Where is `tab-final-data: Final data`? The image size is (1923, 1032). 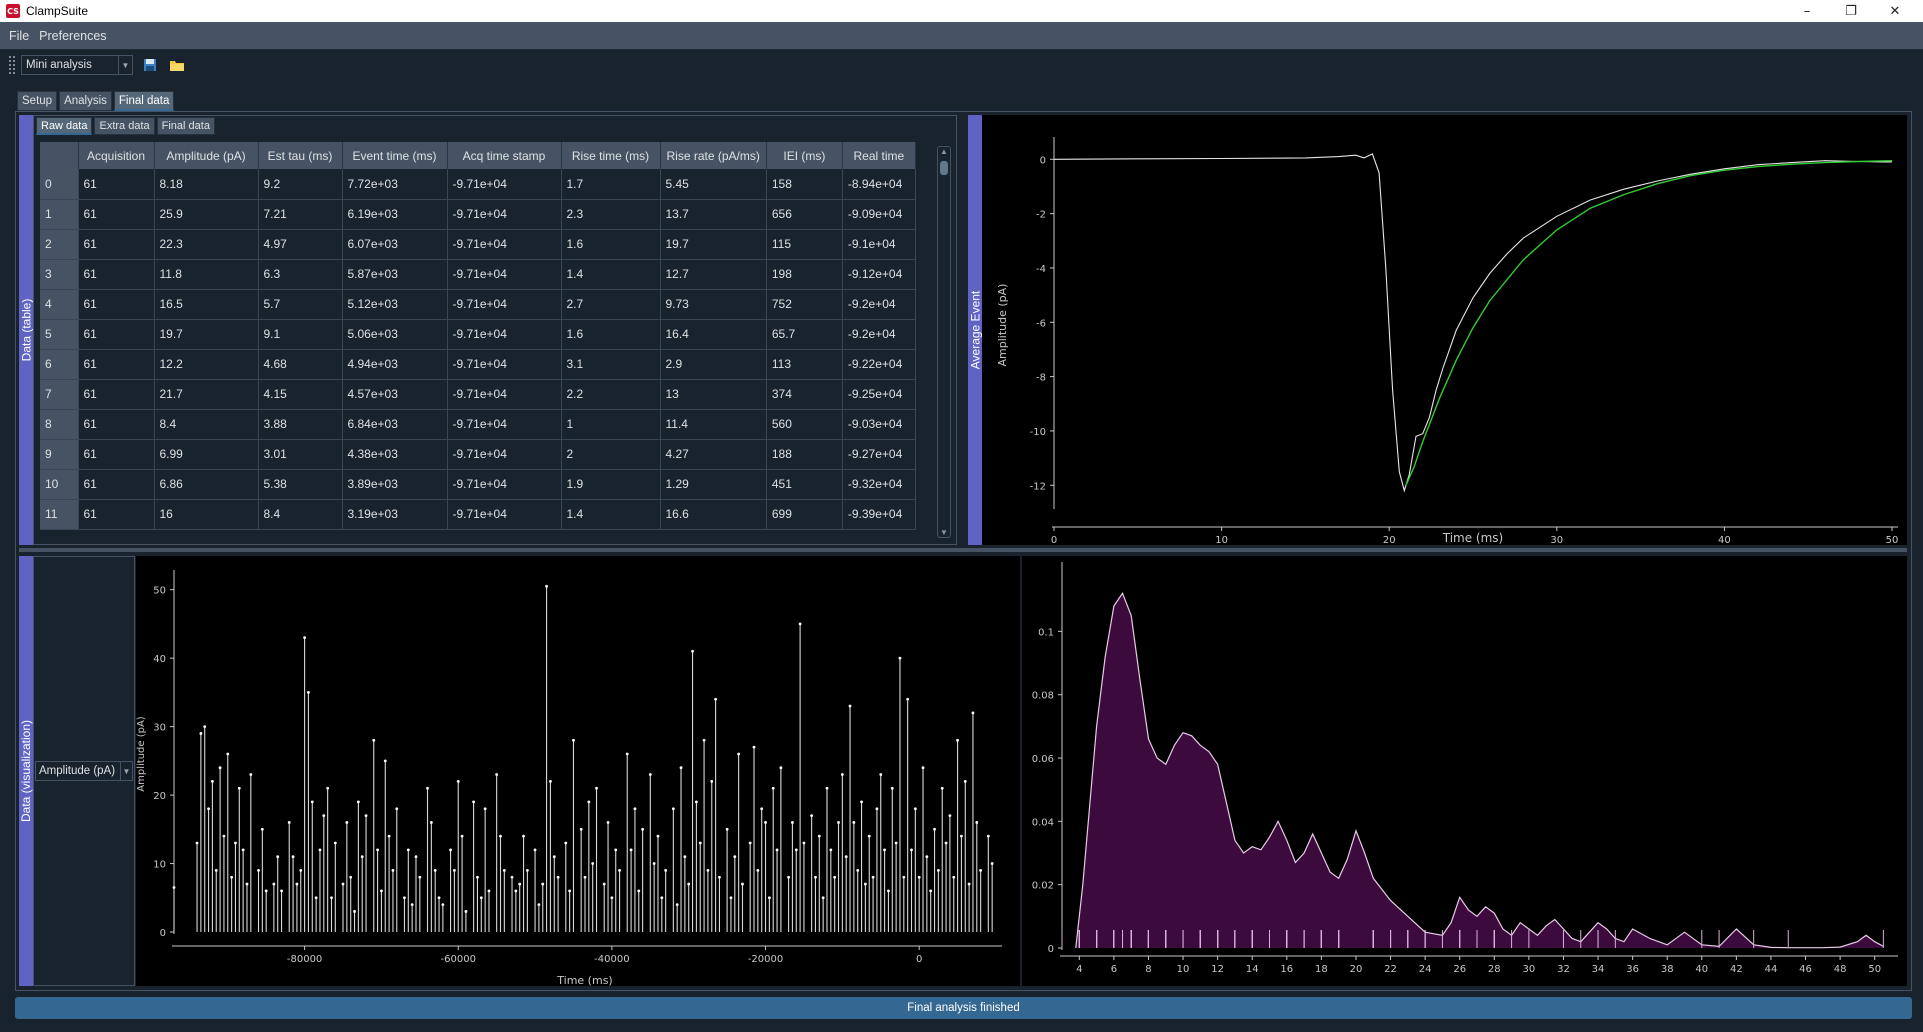
tab-final-data: Final data is located at coordinates (144, 101).